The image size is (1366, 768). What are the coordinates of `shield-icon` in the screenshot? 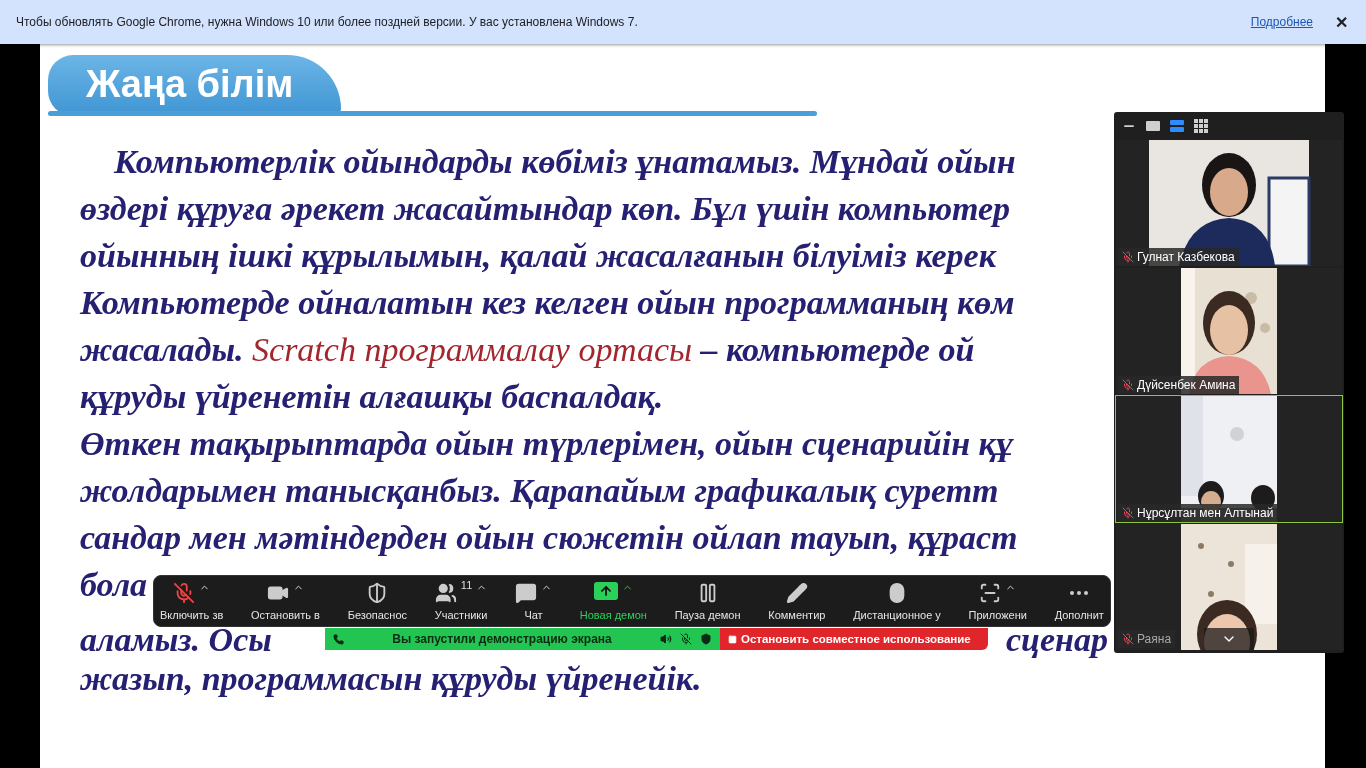 It's located at (706, 639).